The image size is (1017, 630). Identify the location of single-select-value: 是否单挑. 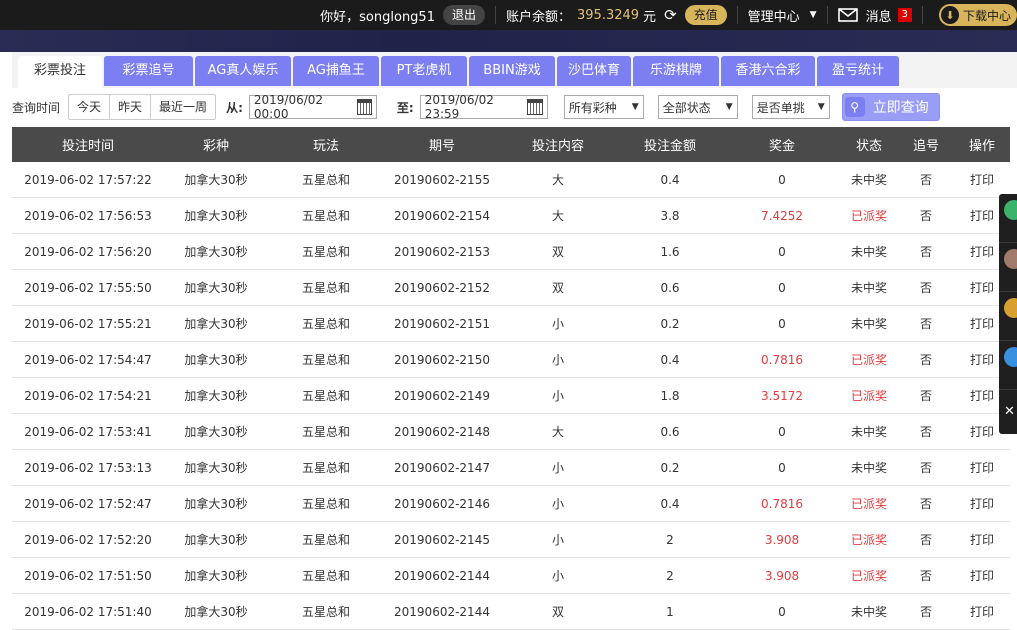
(780, 107).